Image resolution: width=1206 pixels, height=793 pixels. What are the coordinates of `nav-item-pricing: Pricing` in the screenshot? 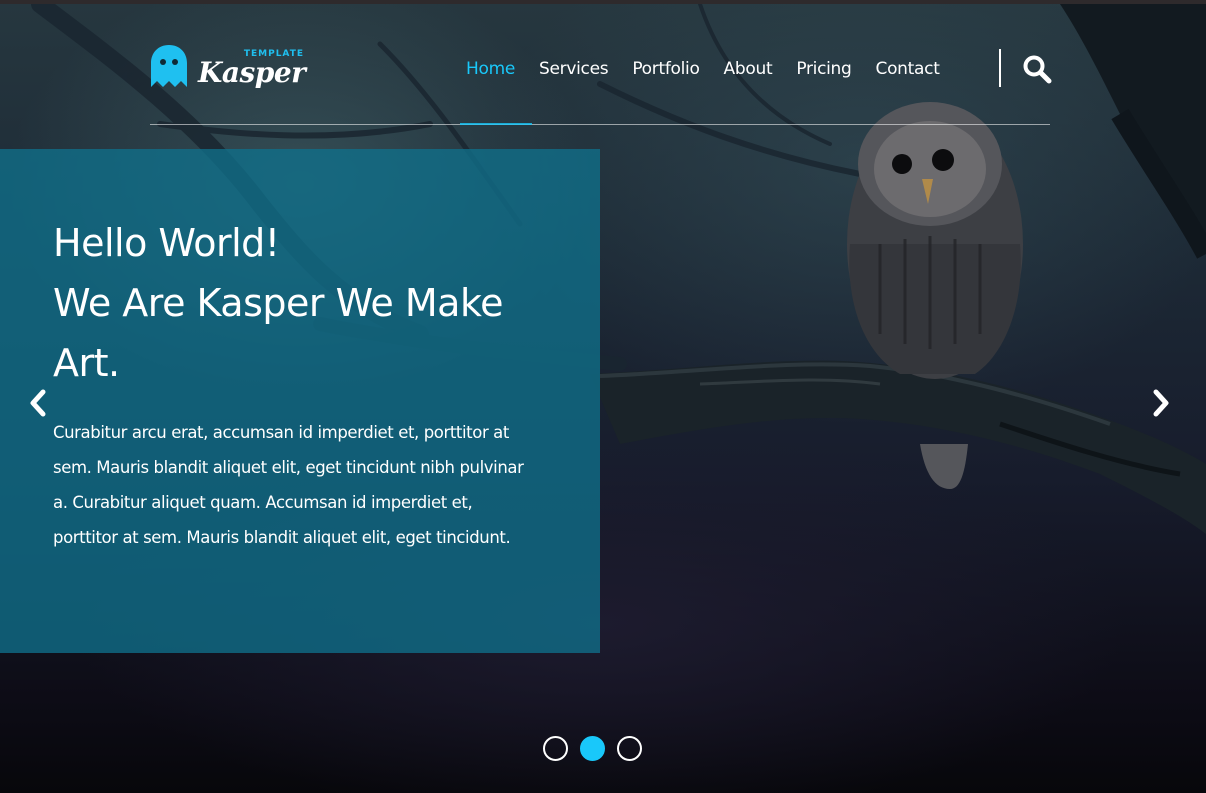 It's located at (824, 69).